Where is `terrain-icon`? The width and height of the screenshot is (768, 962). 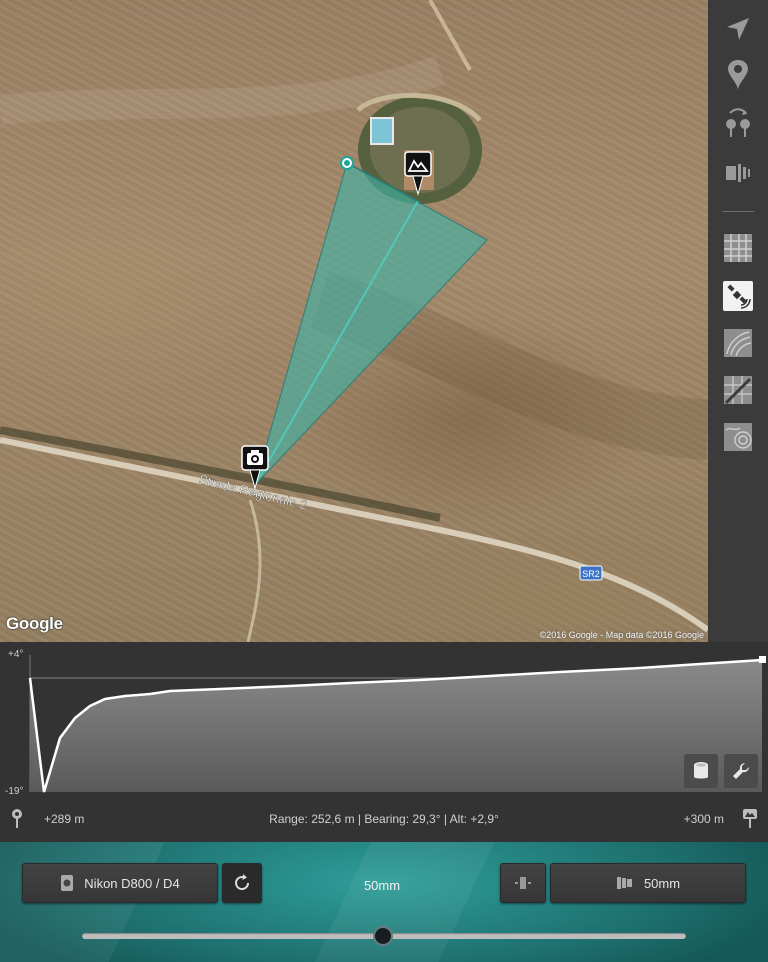
terrain-icon is located at coordinates (738, 343).